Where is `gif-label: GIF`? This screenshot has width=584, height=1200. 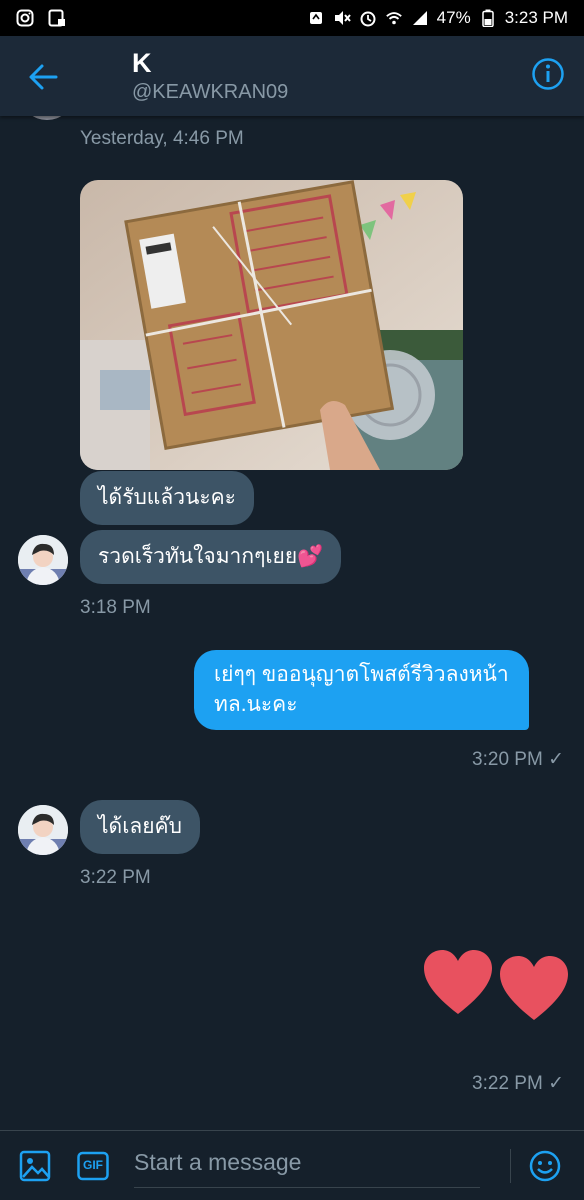
gif-label: GIF is located at coordinates (93, 1165).